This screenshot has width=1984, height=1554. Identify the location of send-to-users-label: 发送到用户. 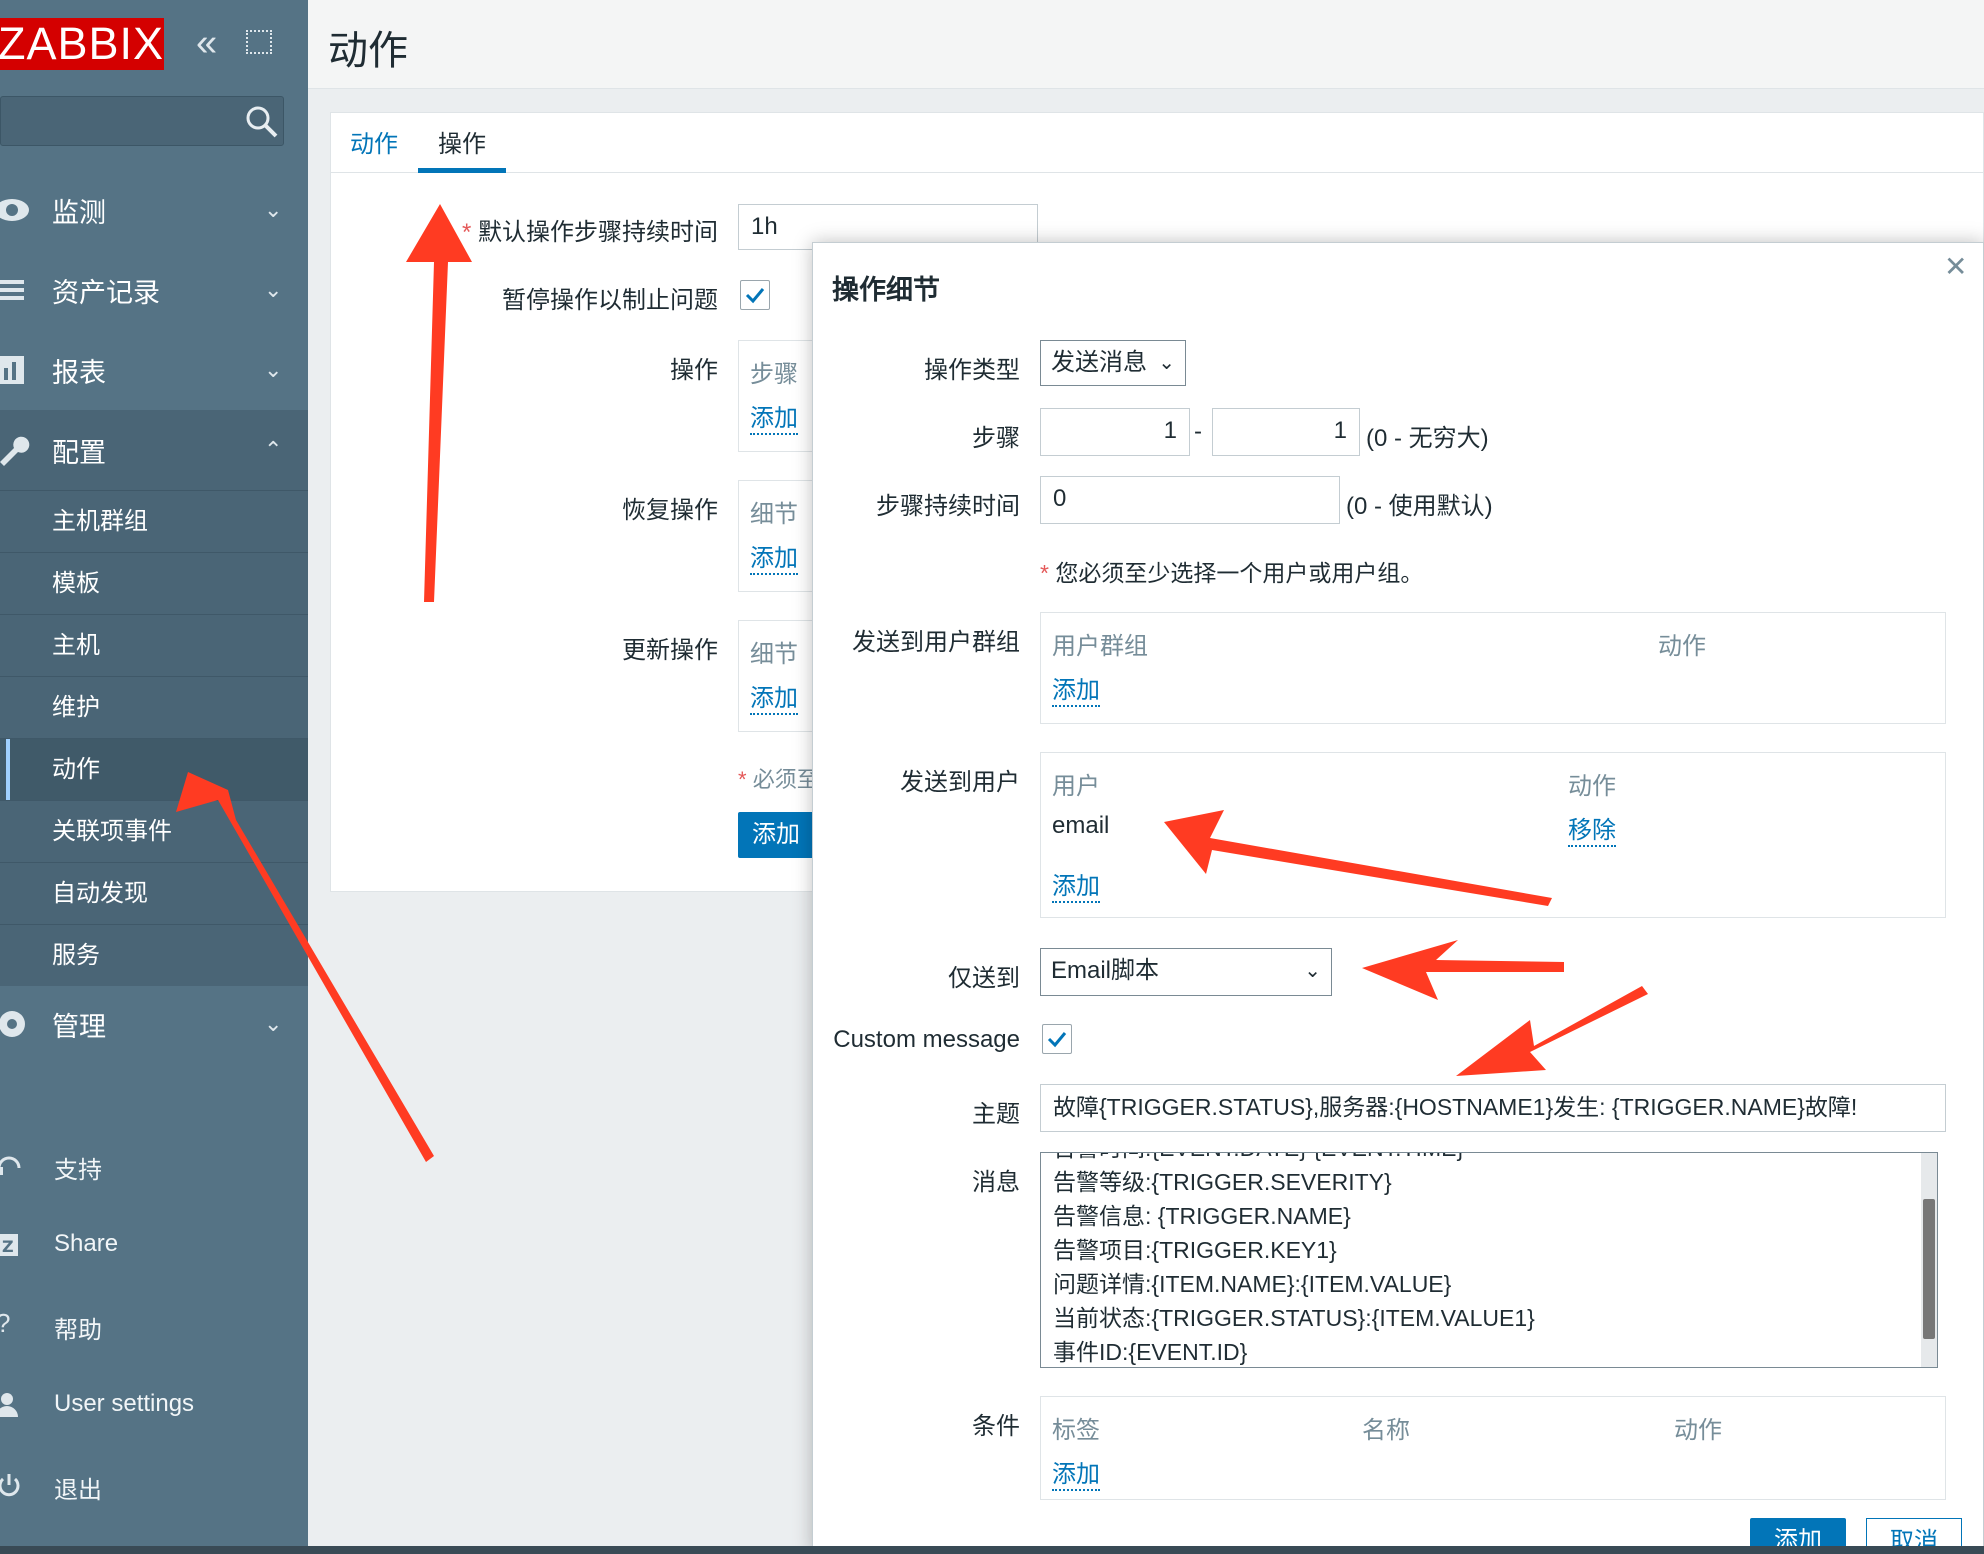
(960, 782).